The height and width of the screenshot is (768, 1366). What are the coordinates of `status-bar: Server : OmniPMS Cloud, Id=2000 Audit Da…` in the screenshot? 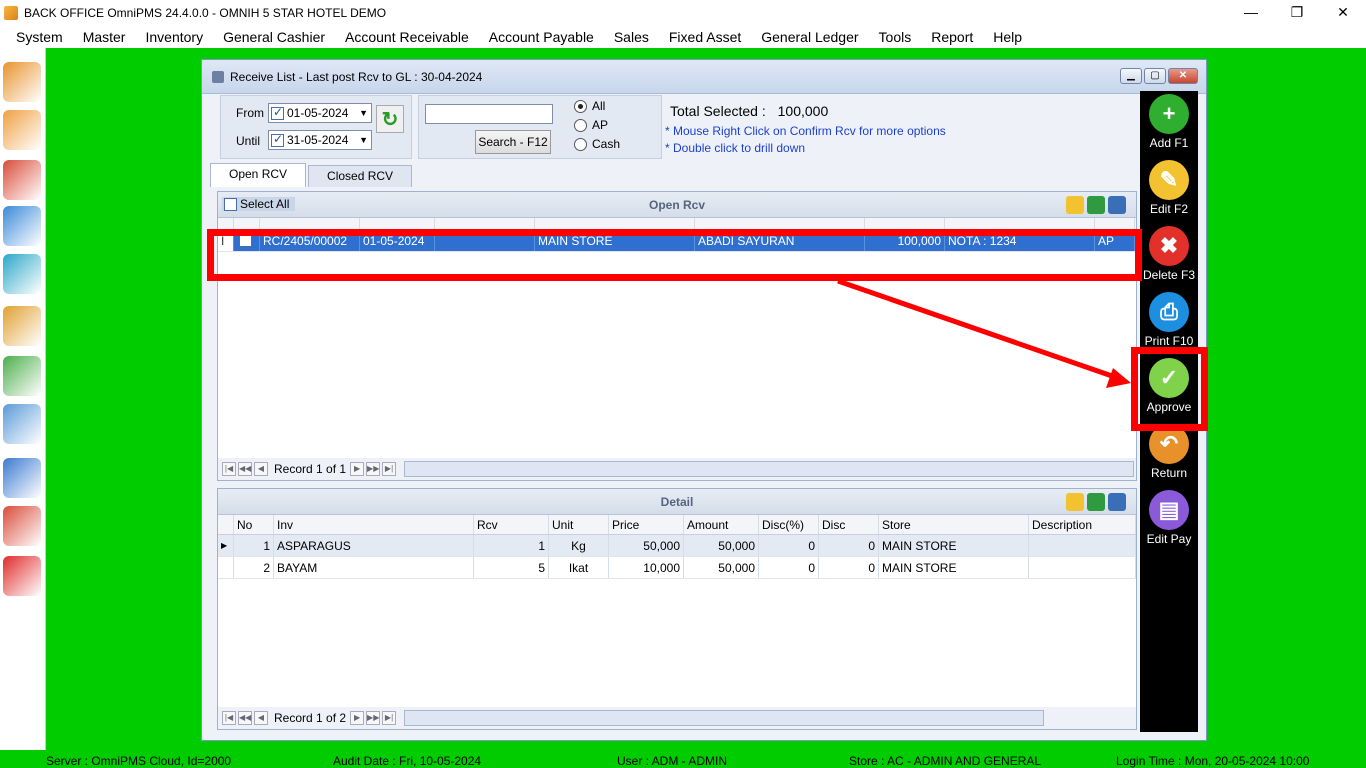 It's located at (683, 759).